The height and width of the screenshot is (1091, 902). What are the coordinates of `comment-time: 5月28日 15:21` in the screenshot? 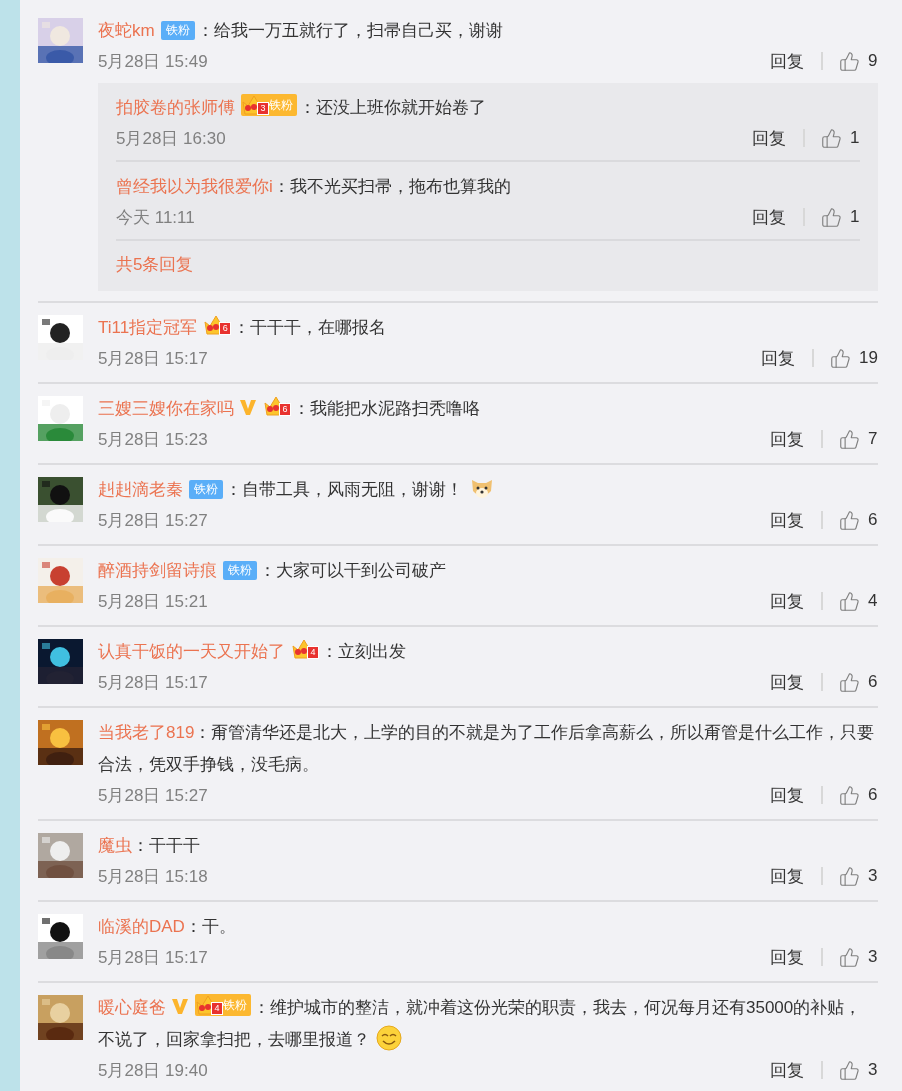 It's located at (153, 601).